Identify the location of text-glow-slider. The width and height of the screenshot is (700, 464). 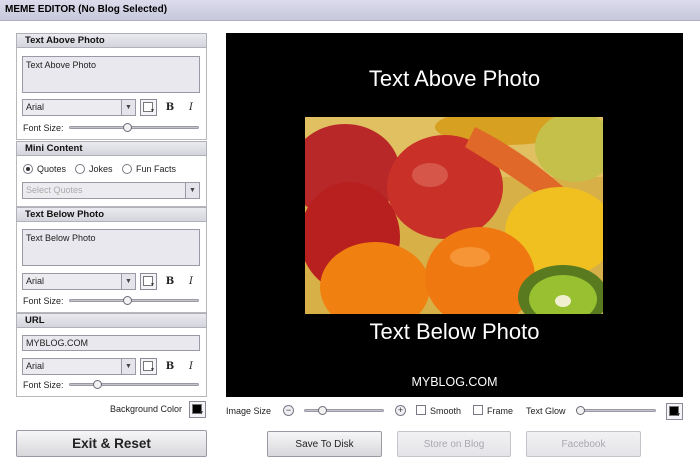
(616, 410).